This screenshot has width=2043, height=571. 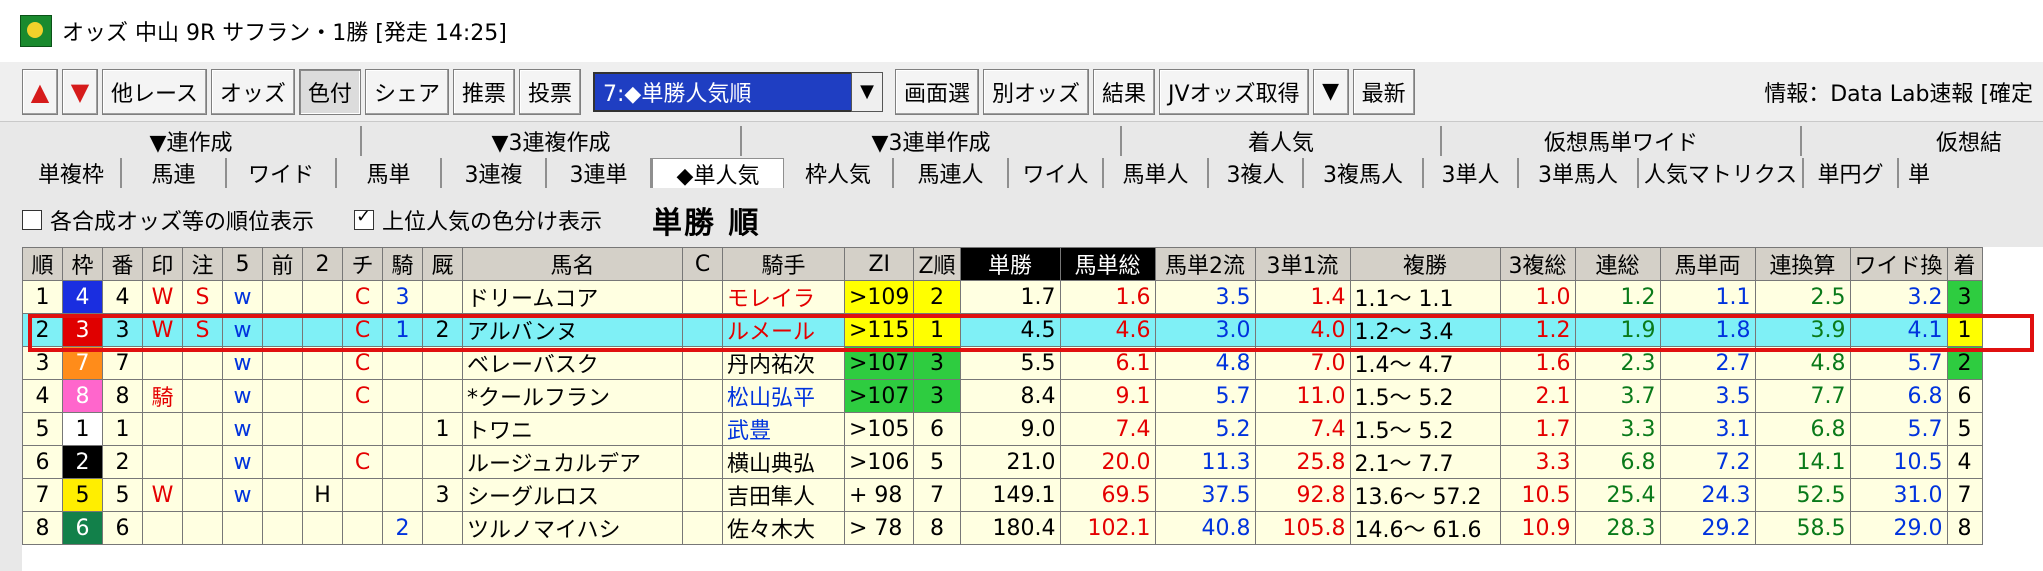 I want to click on odds-button: オッズ, so click(x=252, y=91).